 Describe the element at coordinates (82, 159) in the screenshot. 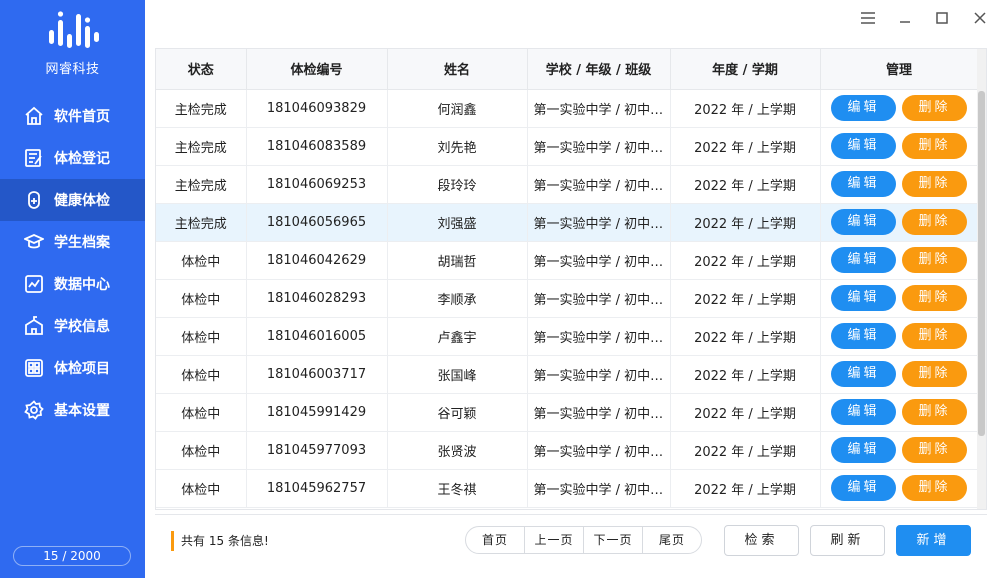

I see `sidebar-item-label: 体检登记` at that location.